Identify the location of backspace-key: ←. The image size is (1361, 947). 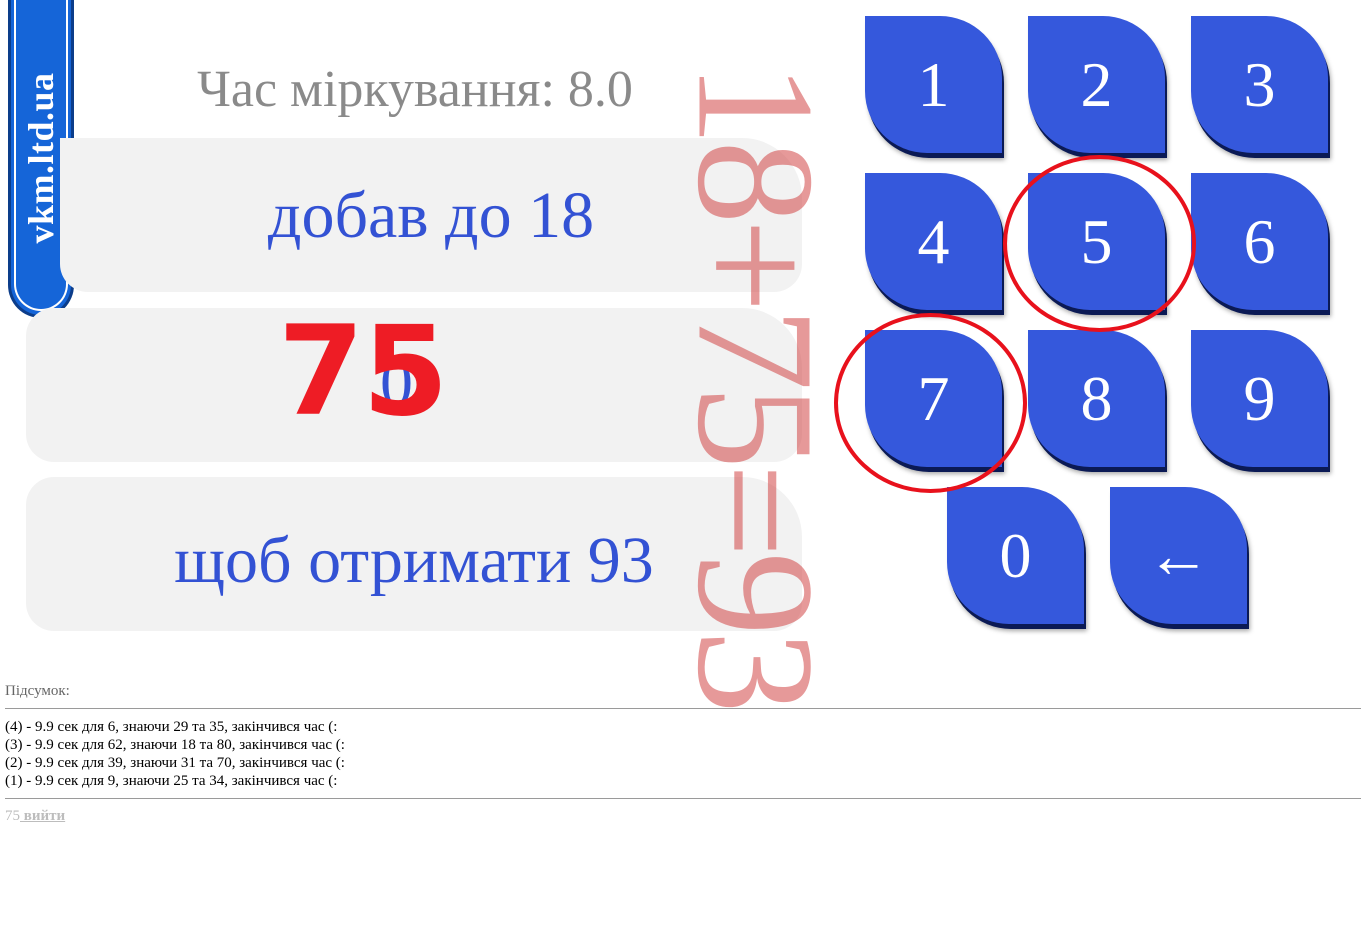
(1178, 555).